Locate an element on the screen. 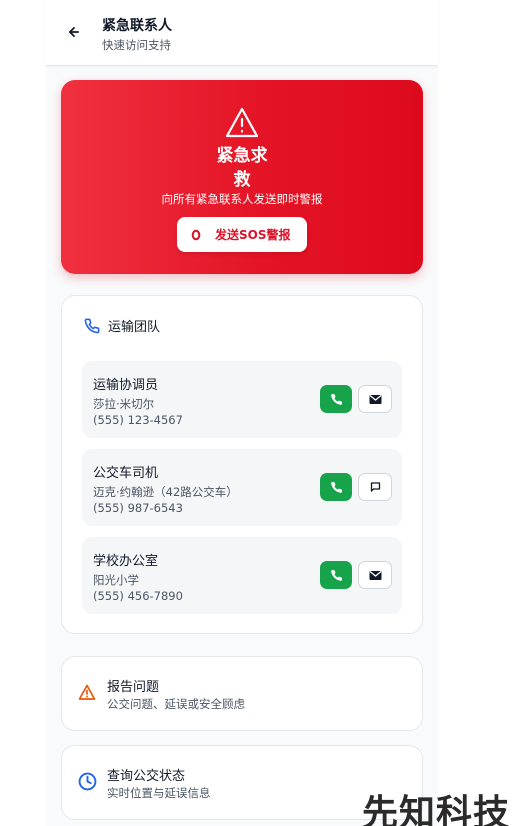 The image size is (520, 826). team-title: 运输团队 is located at coordinates (134, 327).